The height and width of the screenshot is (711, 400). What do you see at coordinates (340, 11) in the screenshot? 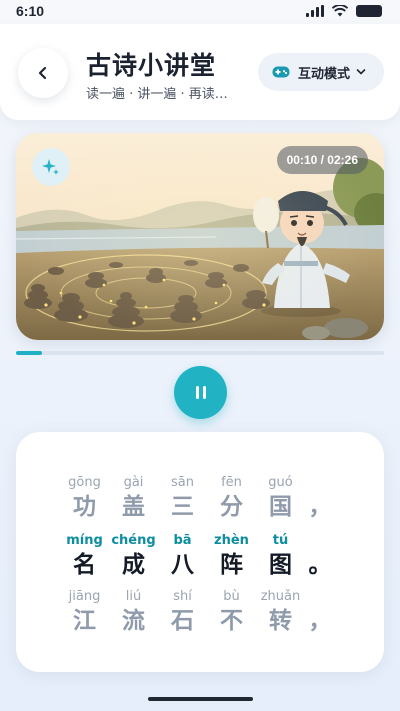
I see `wifi-icon` at bounding box center [340, 11].